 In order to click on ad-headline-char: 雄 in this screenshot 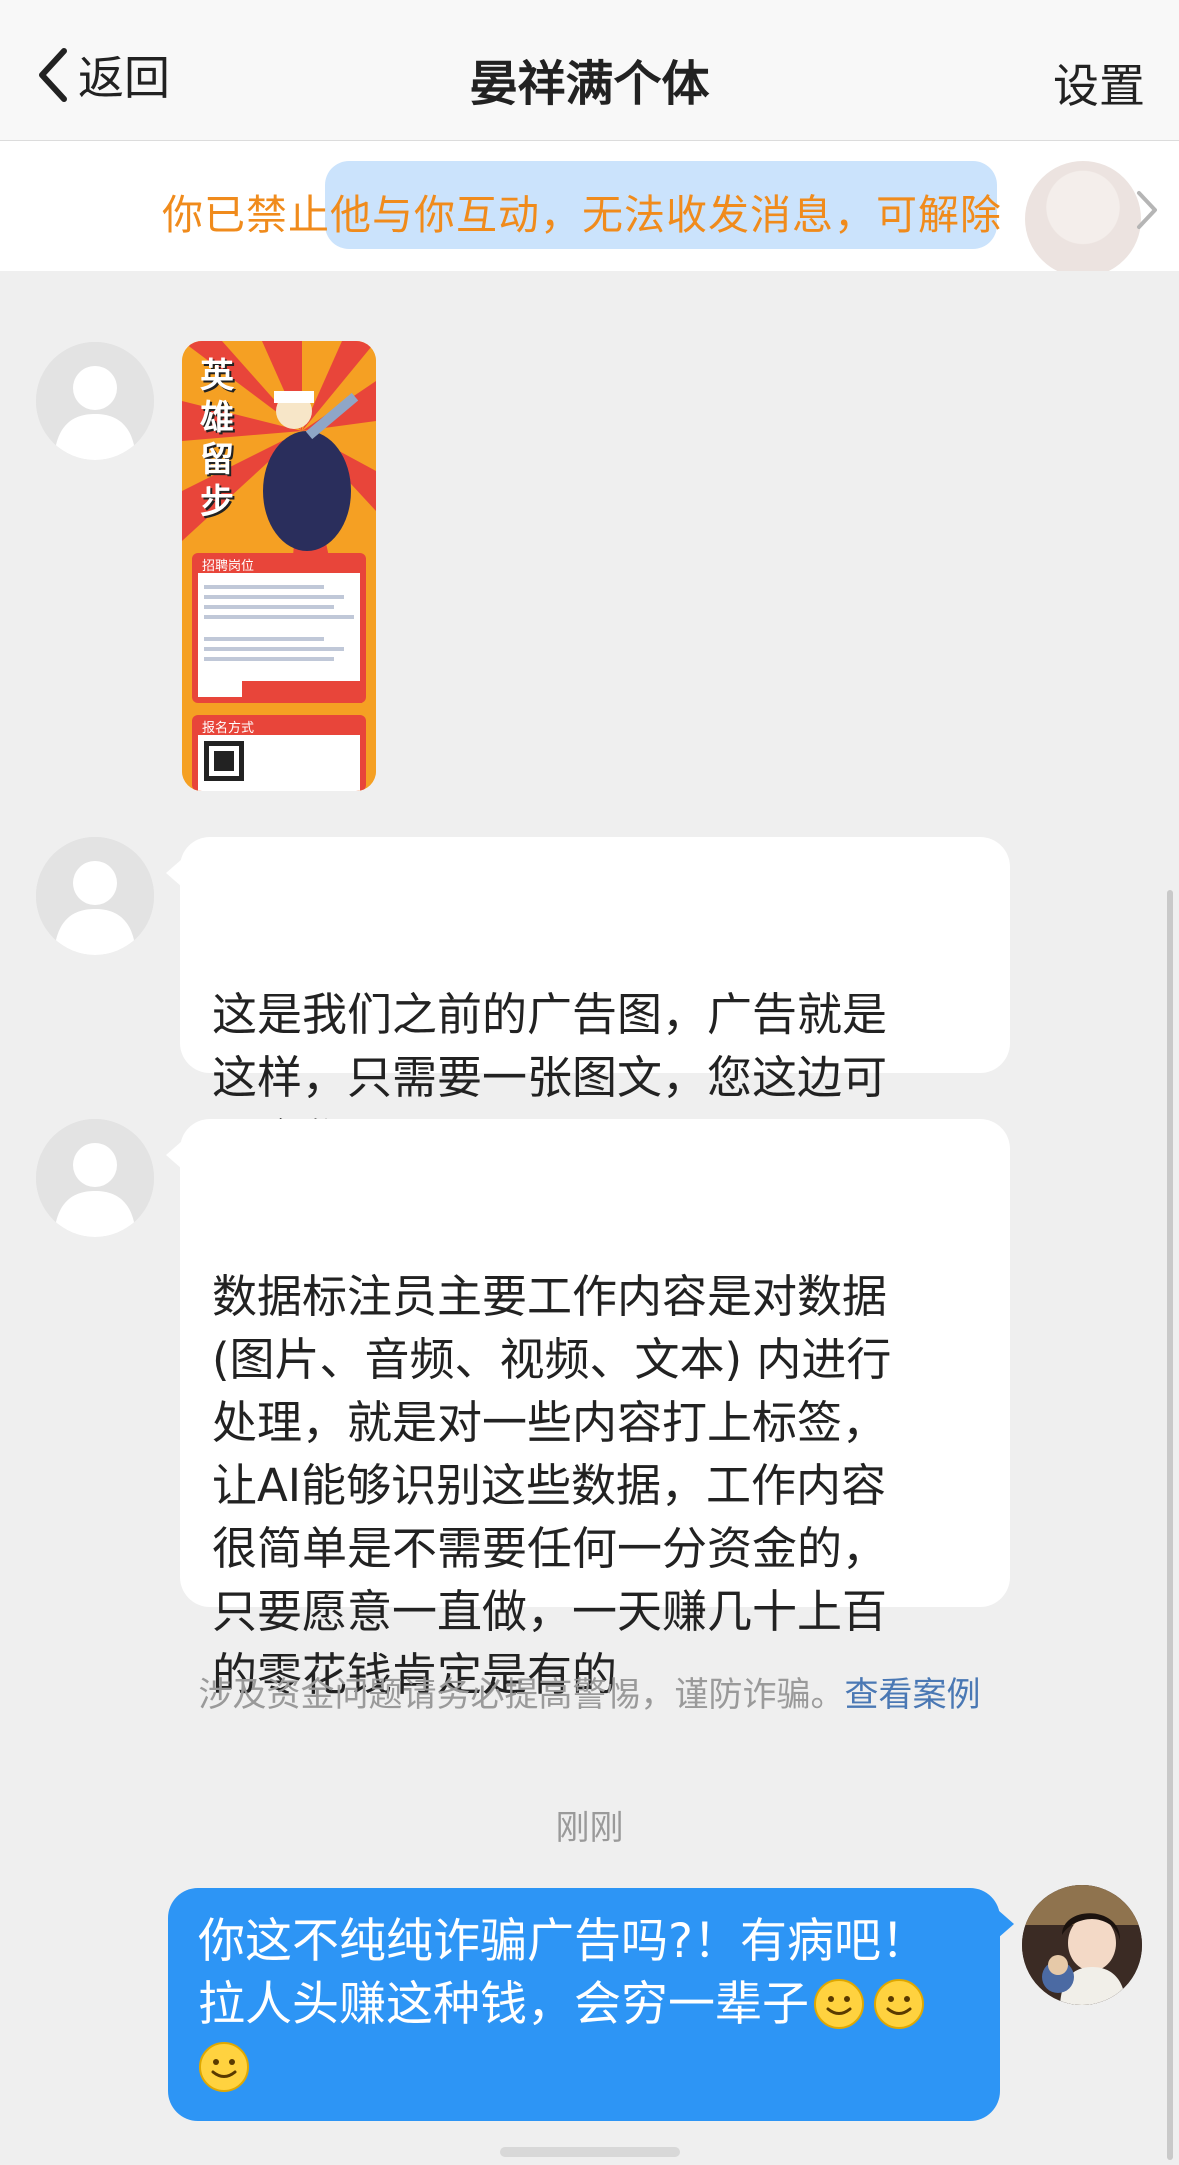, I will do `click(217, 418)`.